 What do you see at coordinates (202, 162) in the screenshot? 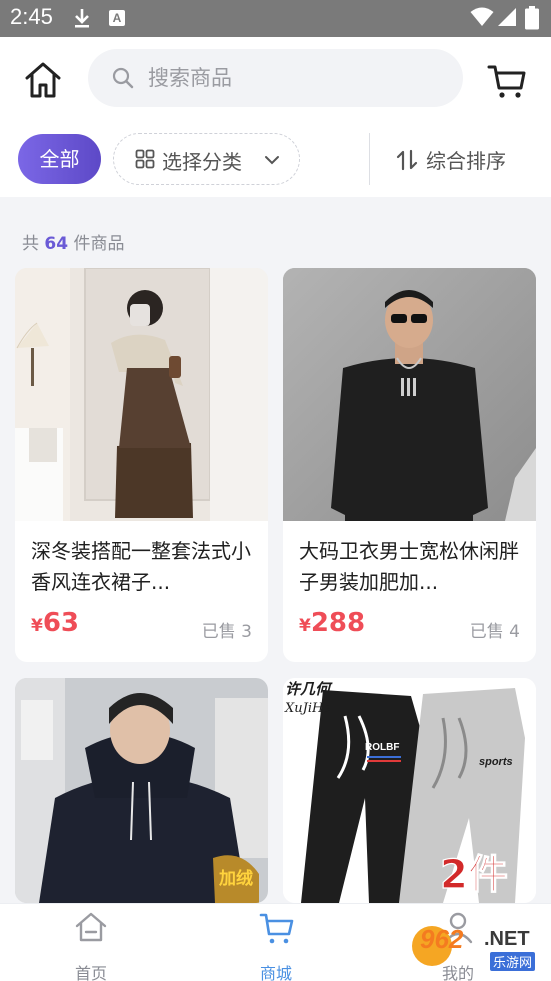
I see `category-select-label: 选择分类` at bounding box center [202, 162].